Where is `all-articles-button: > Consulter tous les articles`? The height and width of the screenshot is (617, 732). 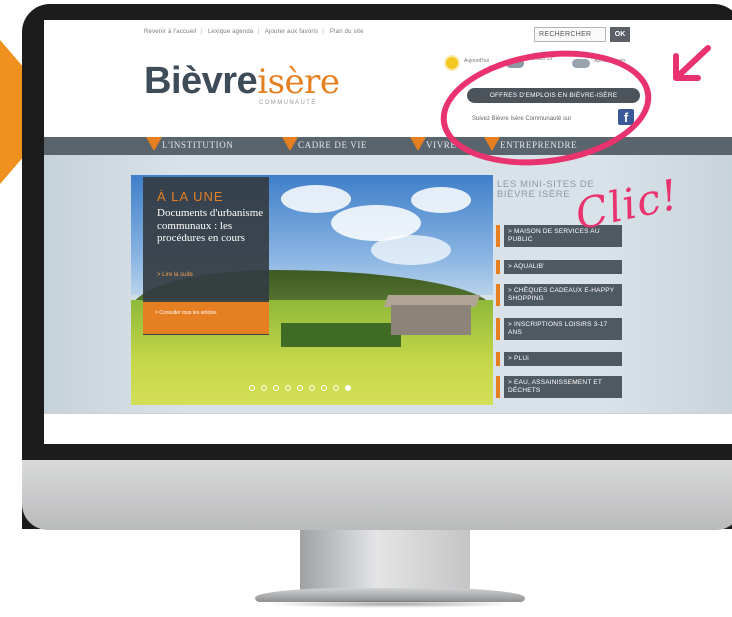 all-articles-button: > Consulter tous les articles is located at coordinates (206, 318).